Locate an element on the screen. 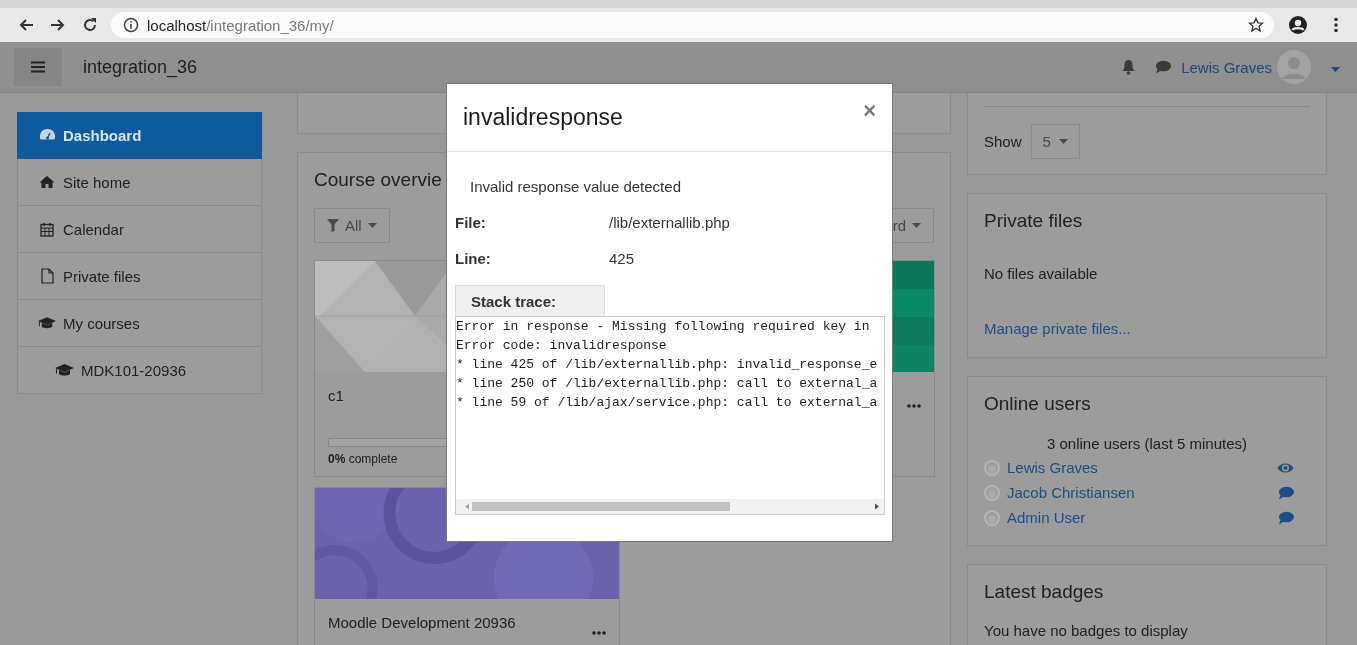  eye-icon is located at coordinates (1285, 467).